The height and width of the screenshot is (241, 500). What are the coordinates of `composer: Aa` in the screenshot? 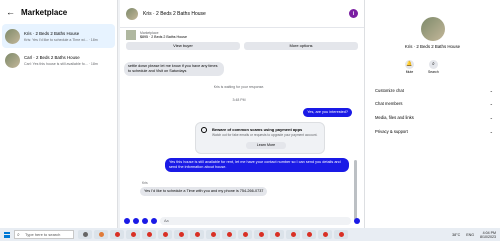 It's located at (242, 221).